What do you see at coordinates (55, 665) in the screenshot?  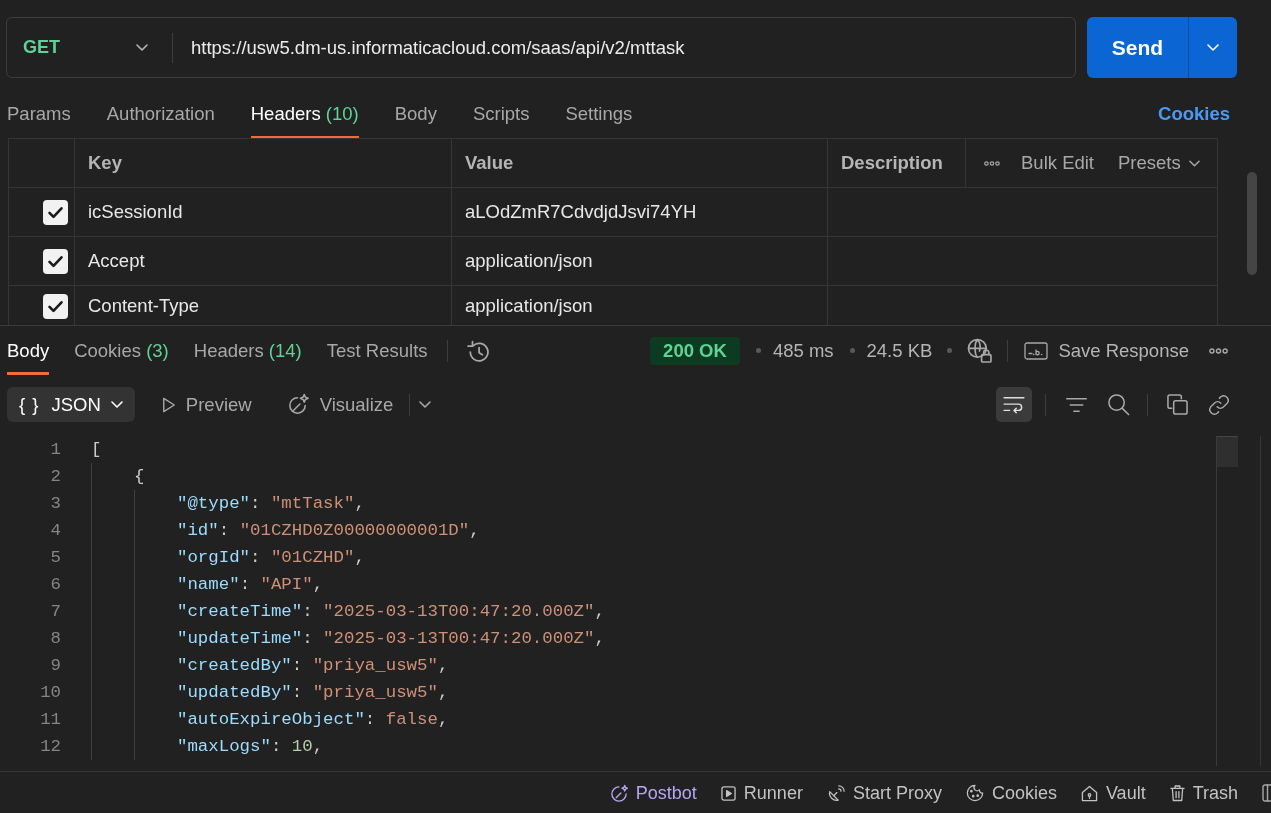 I see `line-number: 9` at bounding box center [55, 665].